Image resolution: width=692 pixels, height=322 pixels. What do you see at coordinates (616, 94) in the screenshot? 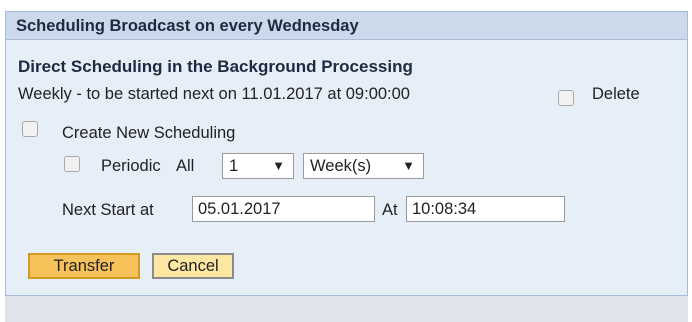
I see `delete-label: Delete` at bounding box center [616, 94].